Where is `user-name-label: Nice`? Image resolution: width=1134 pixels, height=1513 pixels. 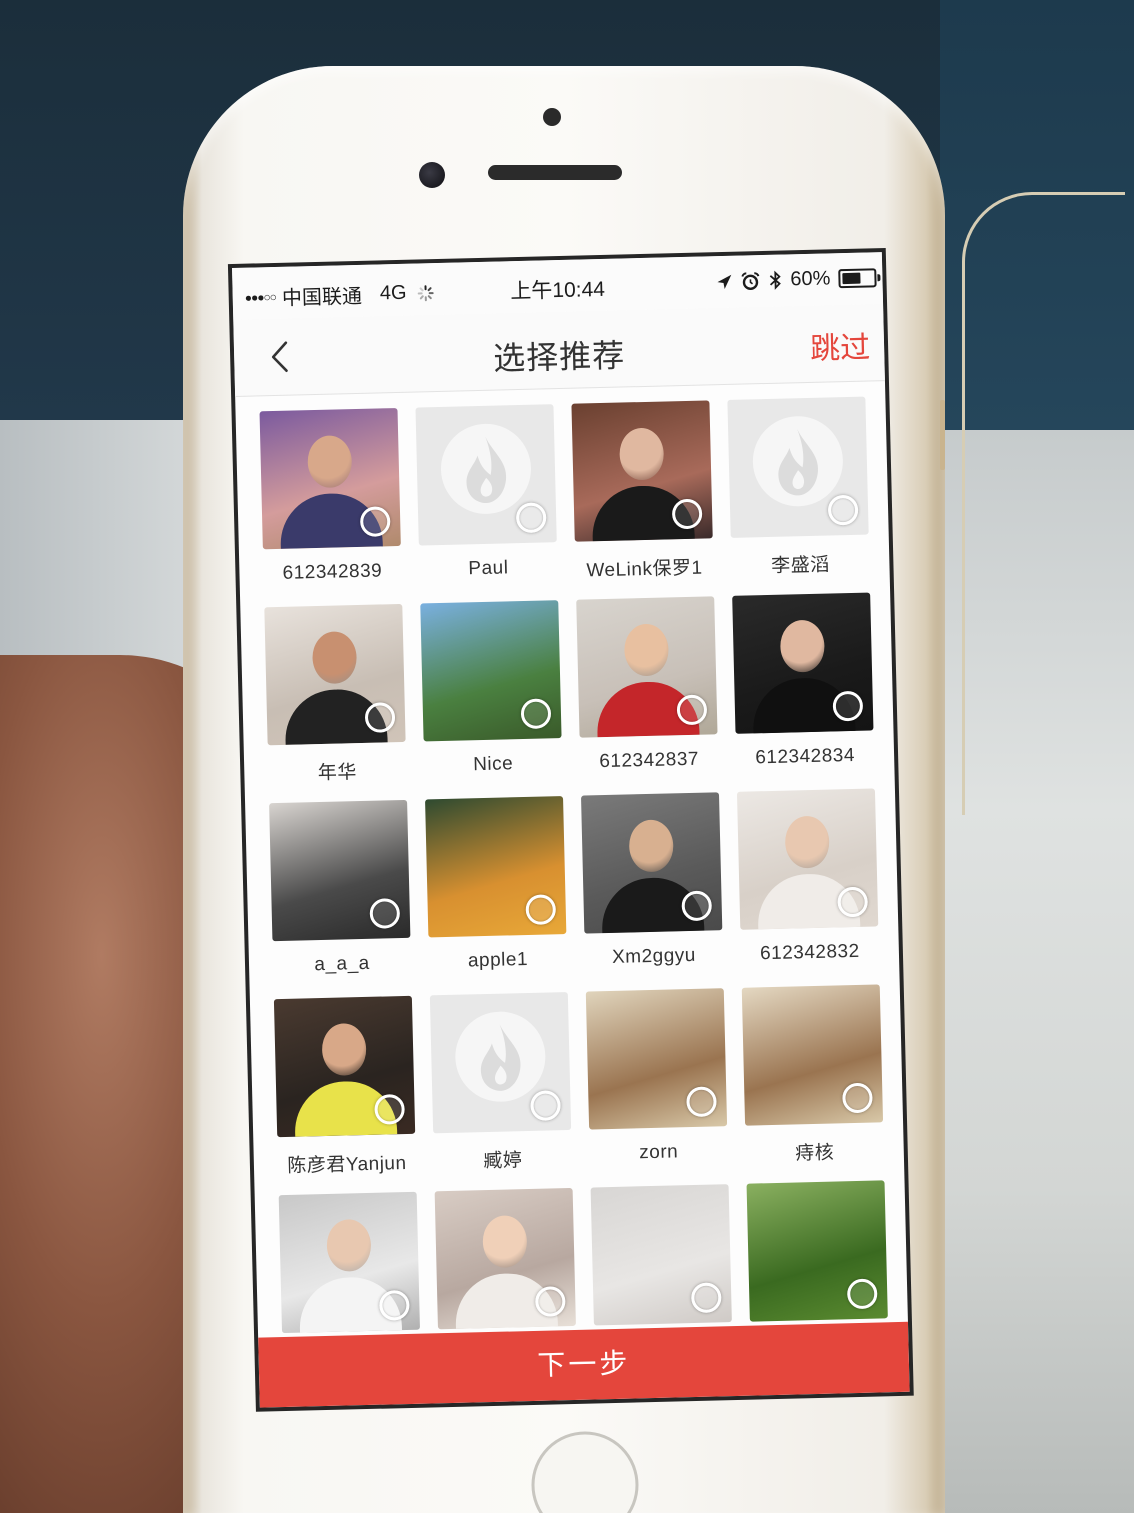 user-name-label: Nice is located at coordinates (493, 764).